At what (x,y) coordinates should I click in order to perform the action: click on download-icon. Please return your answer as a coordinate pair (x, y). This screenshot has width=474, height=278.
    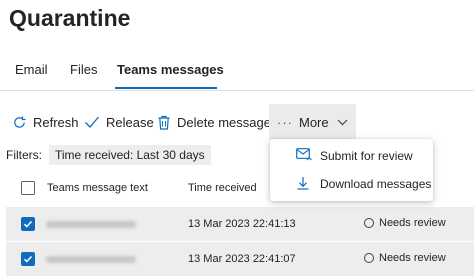
    Looking at the image, I should click on (295, 184).